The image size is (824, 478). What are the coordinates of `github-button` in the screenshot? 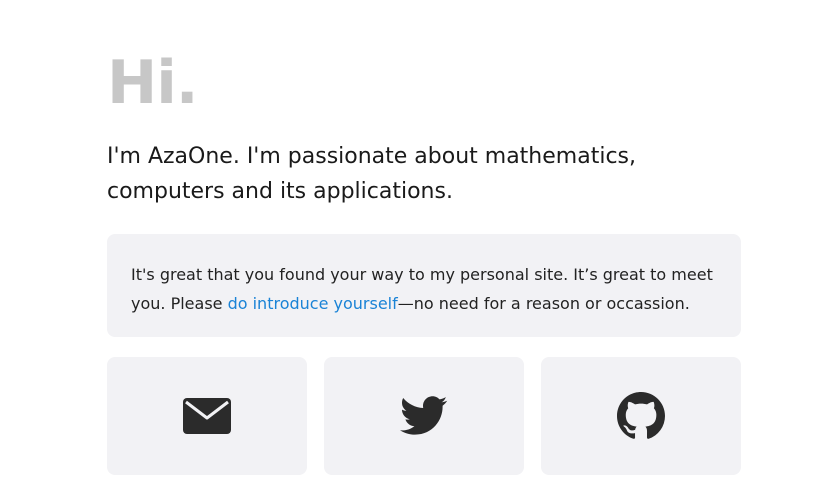 It's located at (641, 416).